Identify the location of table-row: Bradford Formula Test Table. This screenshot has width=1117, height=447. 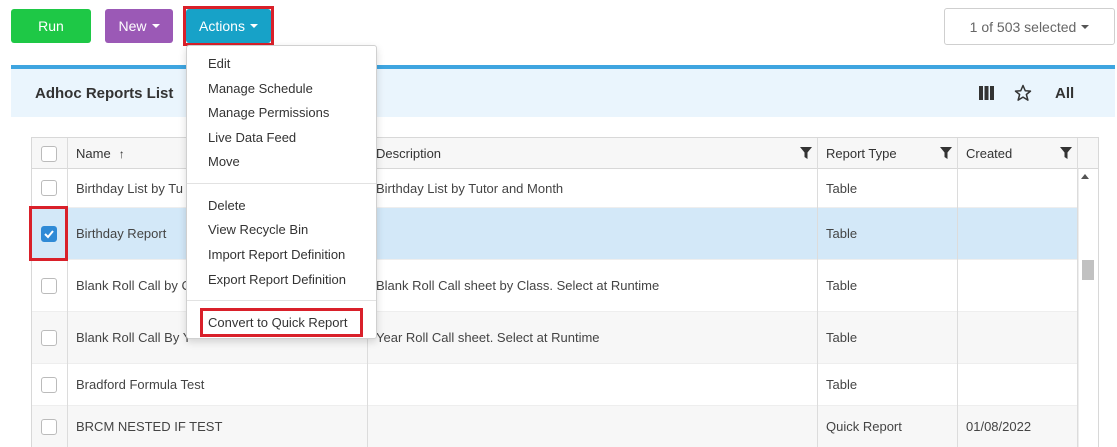
(555, 385).